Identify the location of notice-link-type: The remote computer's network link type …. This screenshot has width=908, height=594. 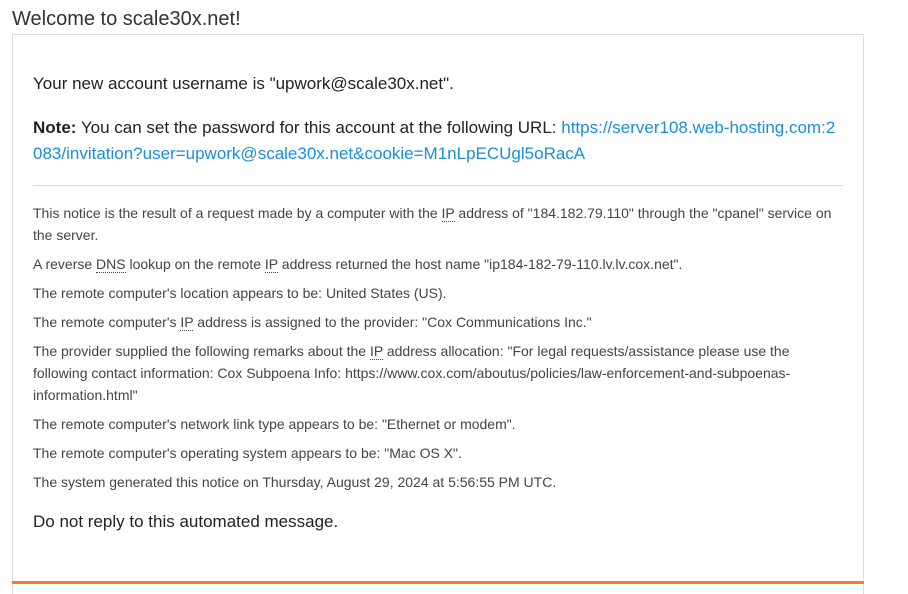
(274, 424).